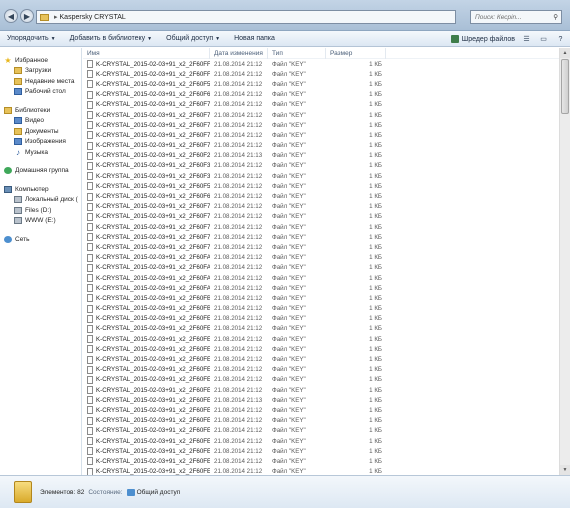  I want to click on column-name: Имя, so click(146, 53).